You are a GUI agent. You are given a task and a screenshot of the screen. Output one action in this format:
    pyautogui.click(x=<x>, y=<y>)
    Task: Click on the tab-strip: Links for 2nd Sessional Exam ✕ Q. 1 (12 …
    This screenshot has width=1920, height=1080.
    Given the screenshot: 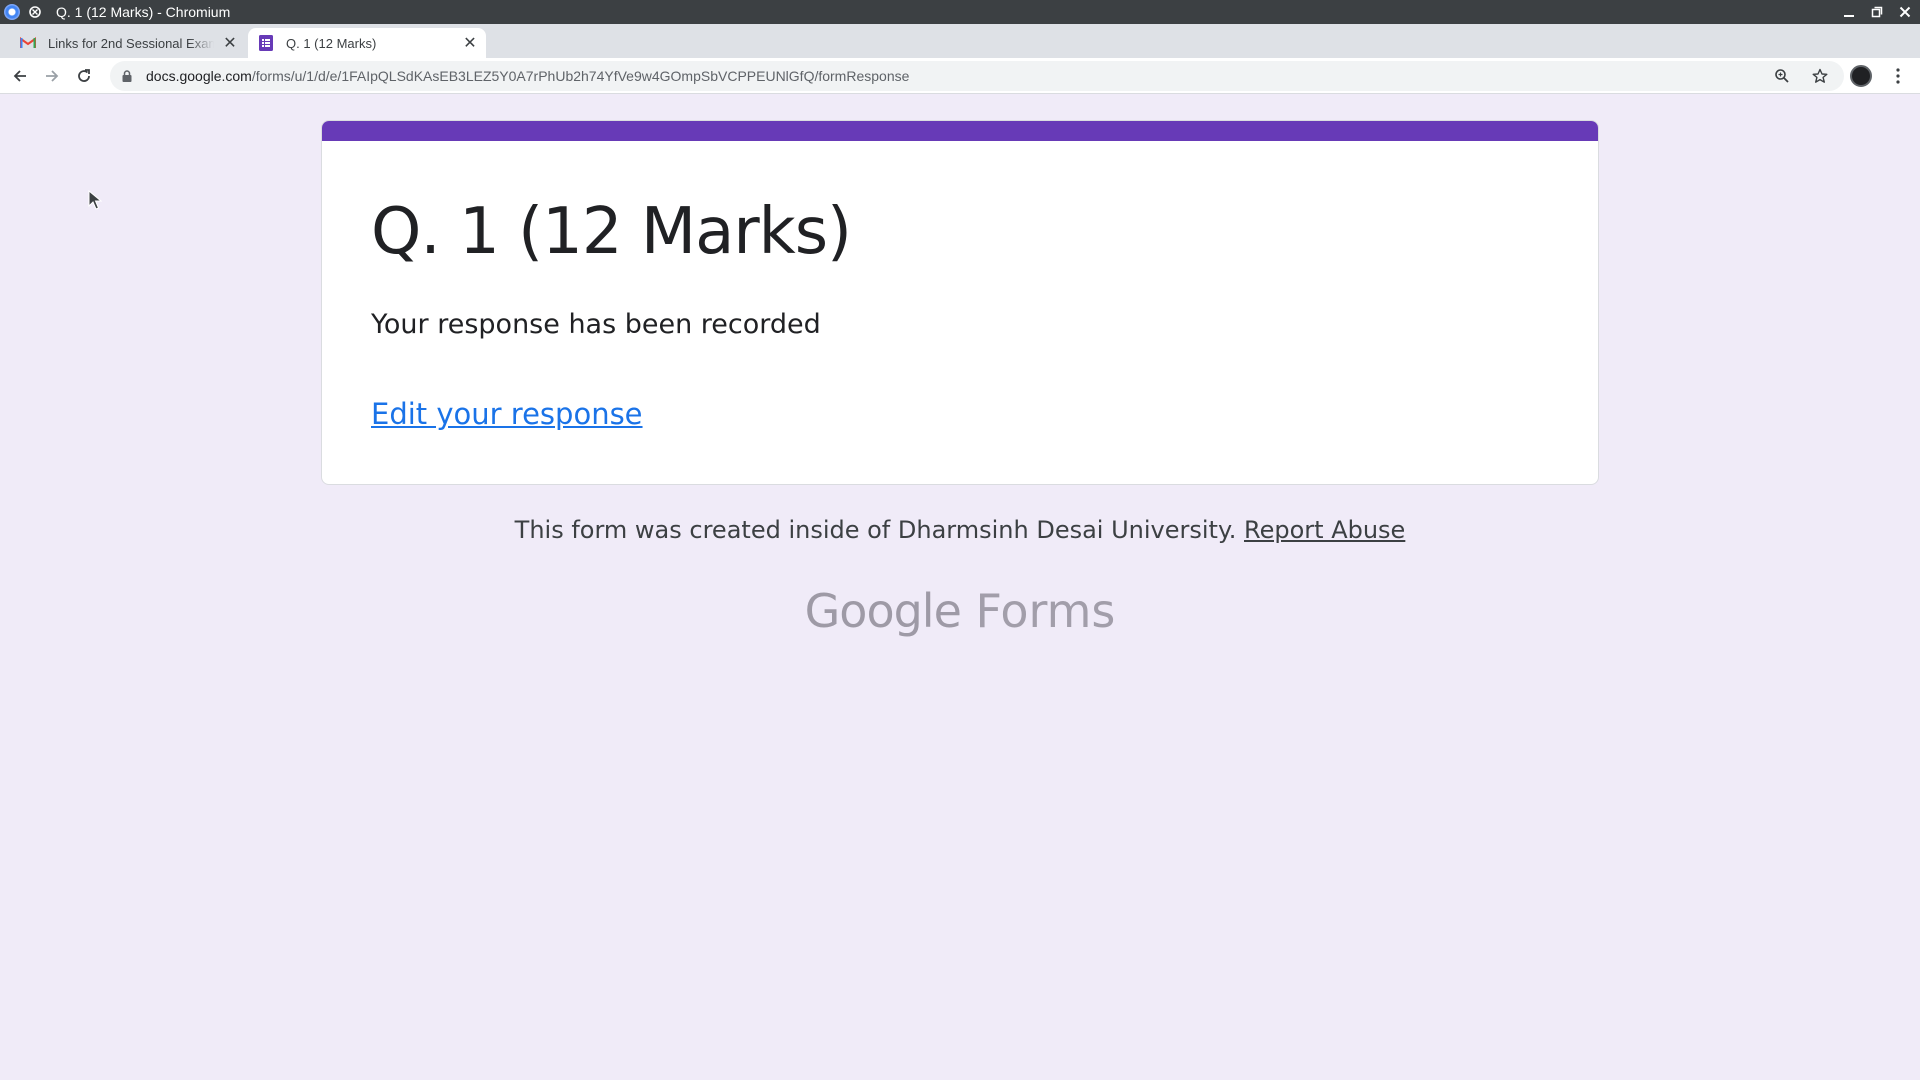 What is the action you would take?
    pyautogui.click(x=960, y=51)
    